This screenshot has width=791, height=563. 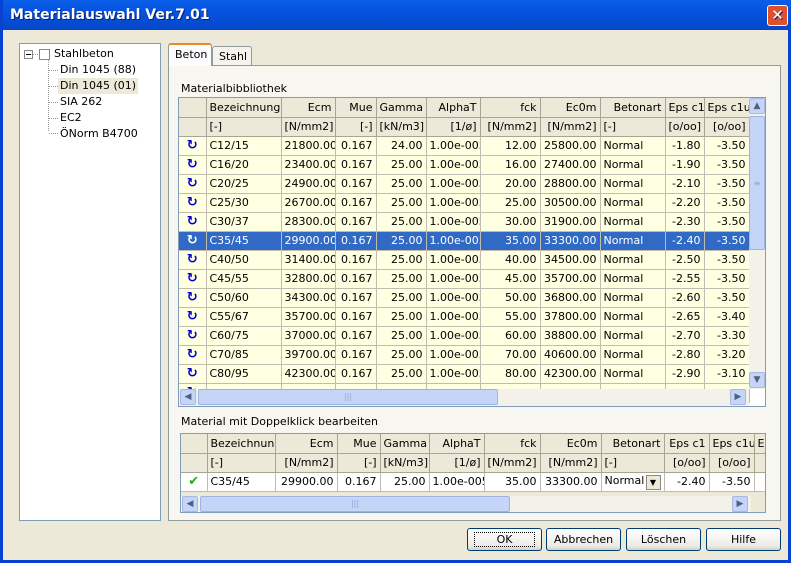 I want to click on column-header: Gamma, so click(x=405, y=444).